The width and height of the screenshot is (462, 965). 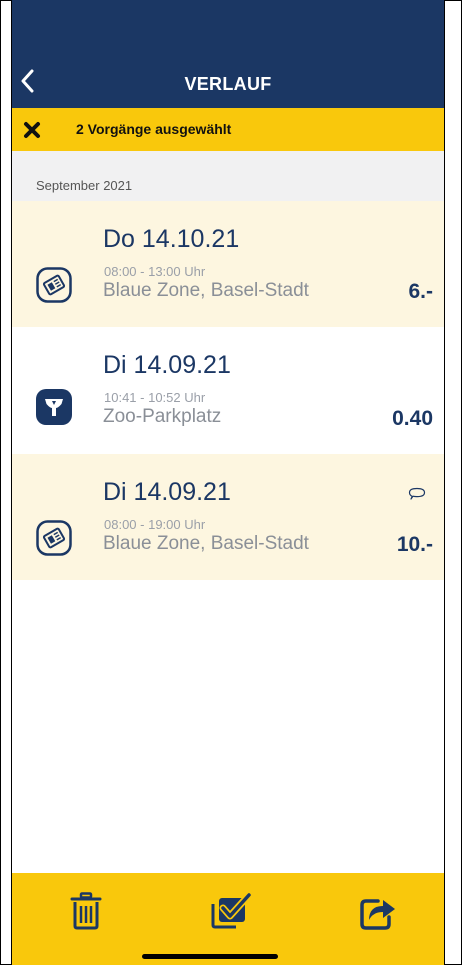 I want to click on select-all-button, so click(x=230, y=911).